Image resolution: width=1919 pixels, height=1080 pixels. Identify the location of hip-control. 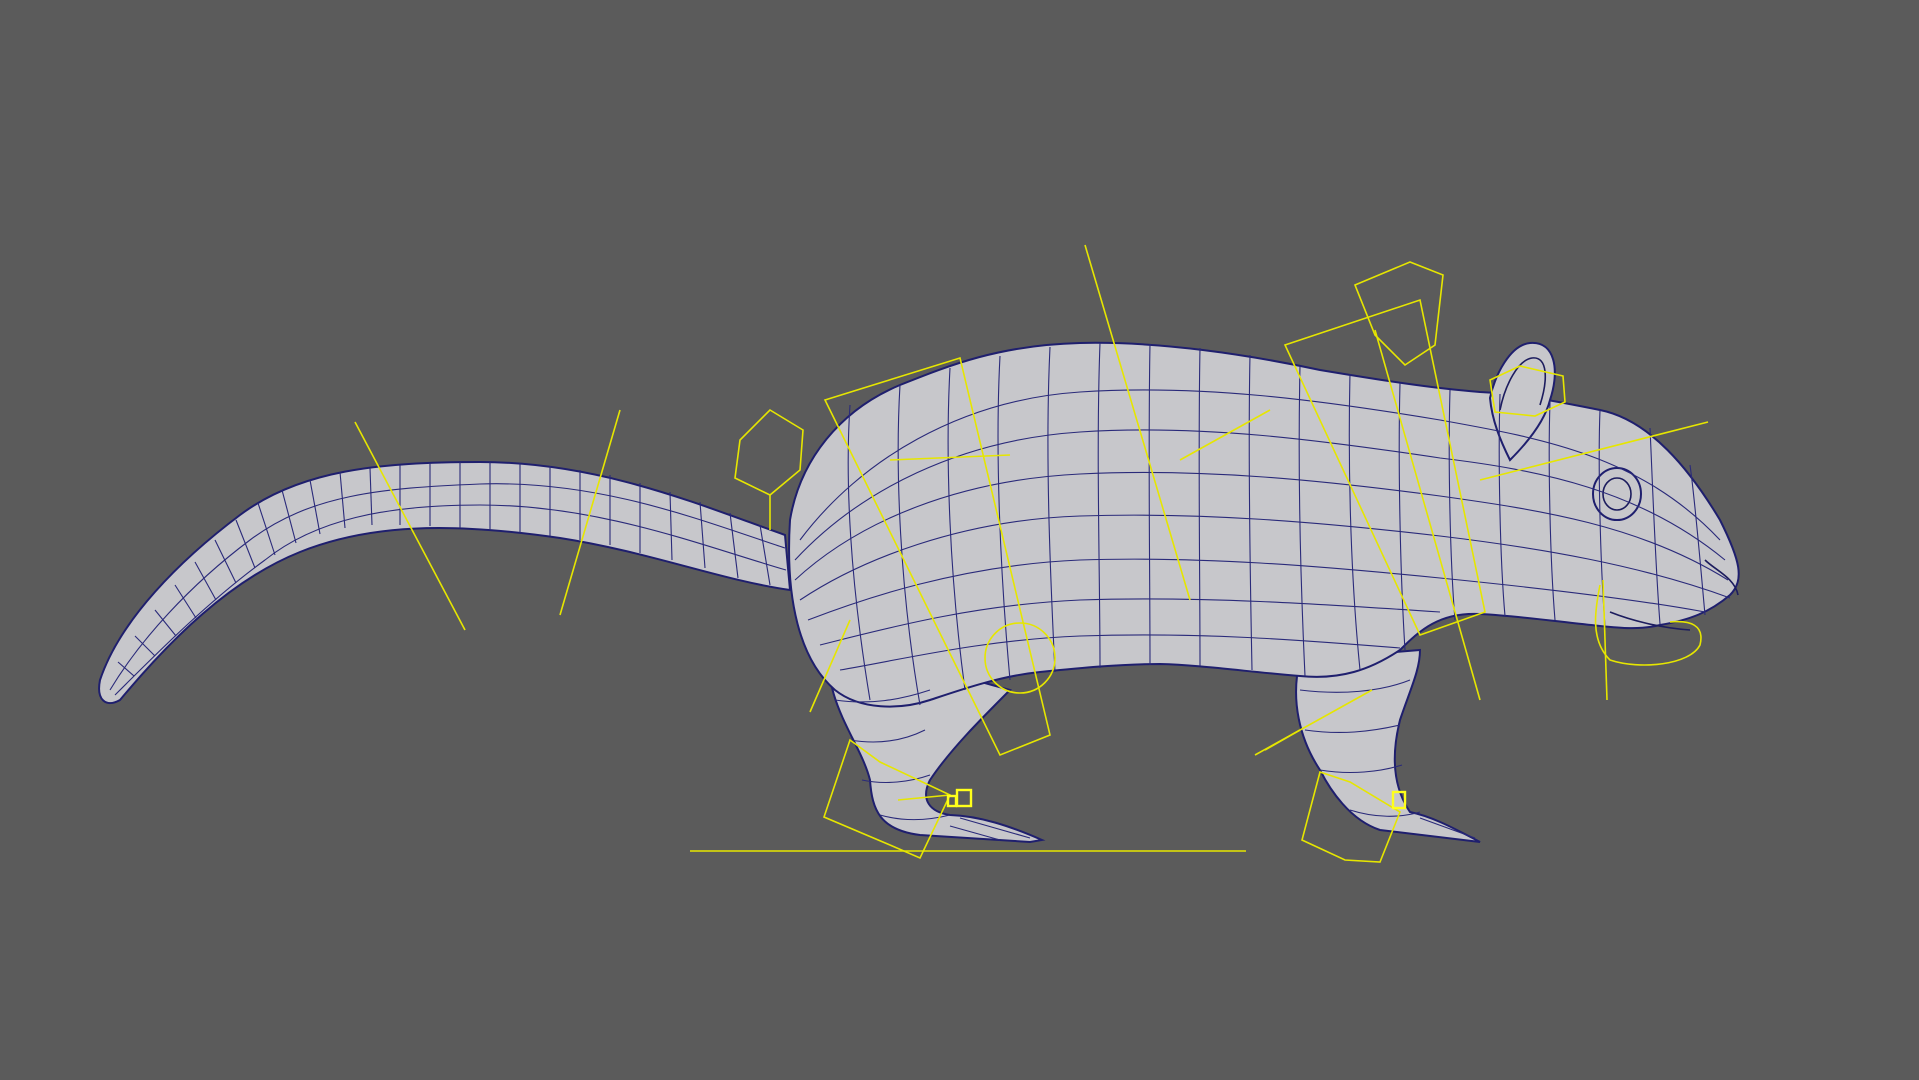
(769, 452).